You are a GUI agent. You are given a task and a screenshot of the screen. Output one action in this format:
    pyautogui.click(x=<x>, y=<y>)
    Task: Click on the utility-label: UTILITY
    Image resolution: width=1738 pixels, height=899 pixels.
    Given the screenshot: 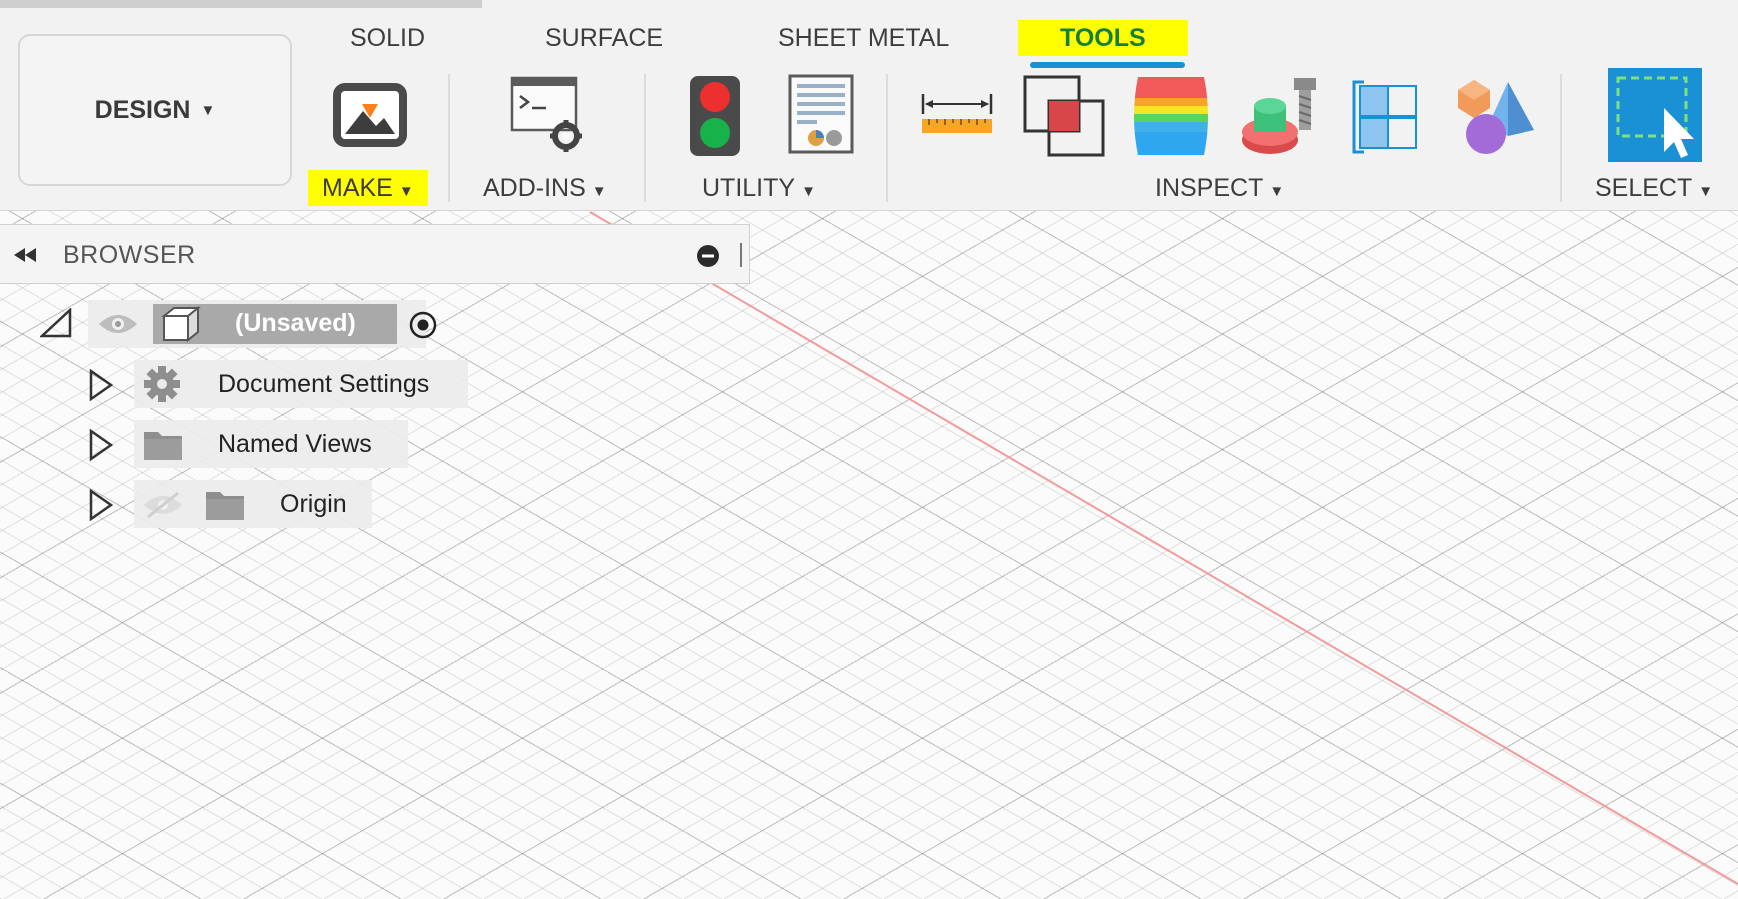 What is the action you would take?
    pyautogui.click(x=749, y=188)
    